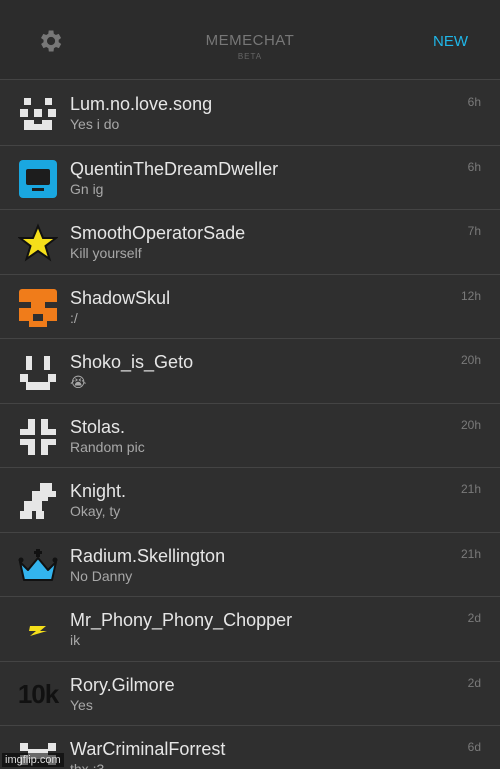  What do you see at coordinates (470, 295) in the screenshot?
I see `chat-time: 12h` at bounding box center [470, 295].